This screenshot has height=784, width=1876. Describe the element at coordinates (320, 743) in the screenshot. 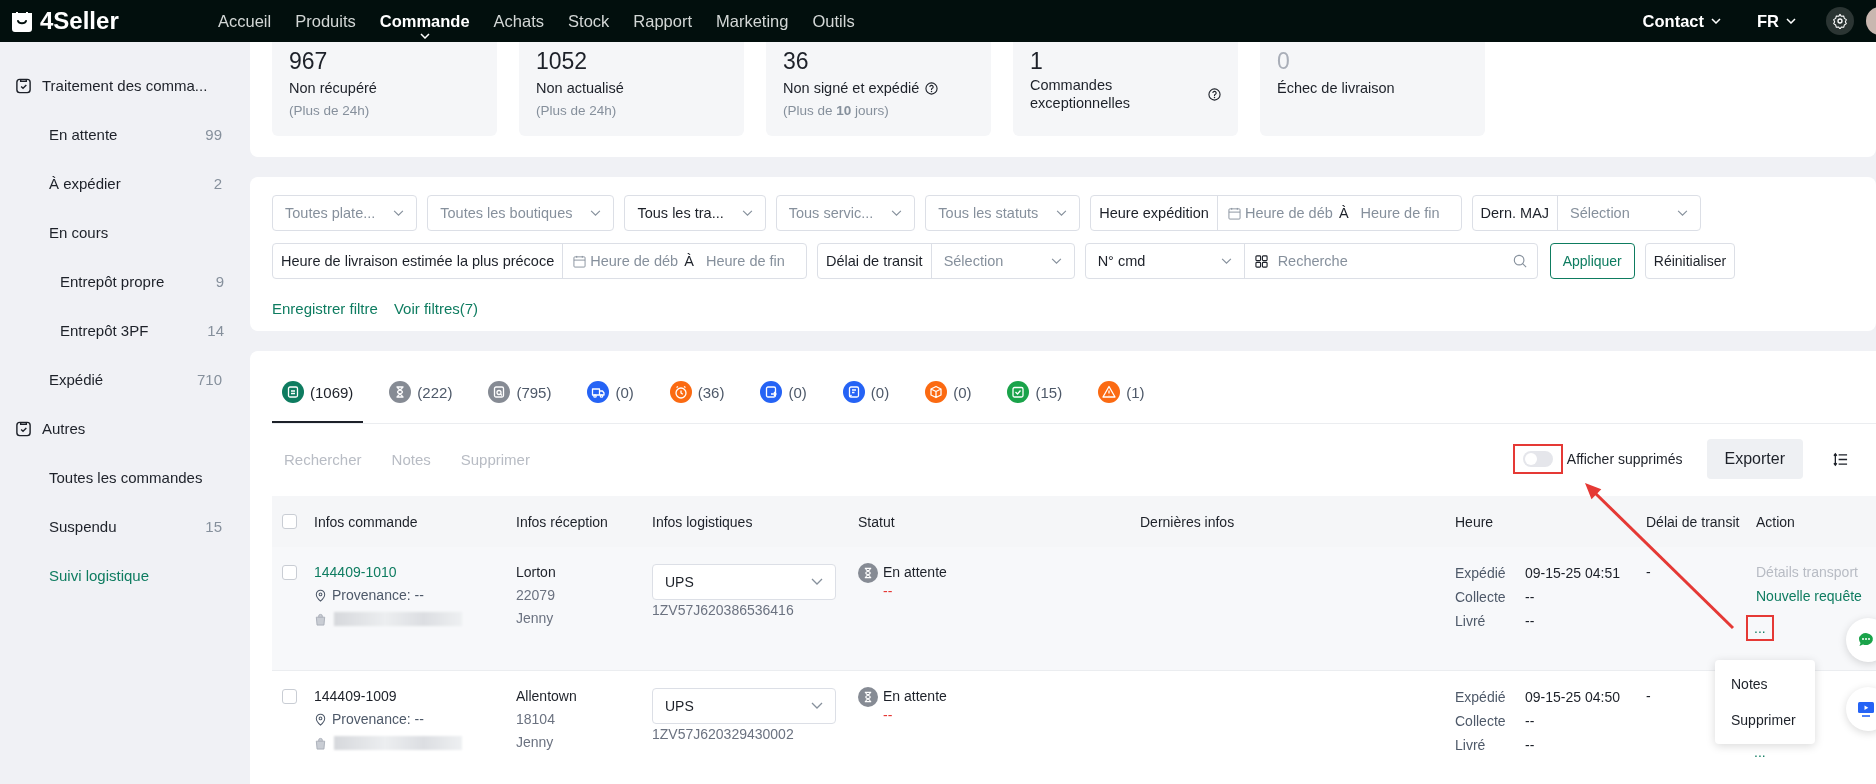

I see `shopping-bag-icon` at that location.